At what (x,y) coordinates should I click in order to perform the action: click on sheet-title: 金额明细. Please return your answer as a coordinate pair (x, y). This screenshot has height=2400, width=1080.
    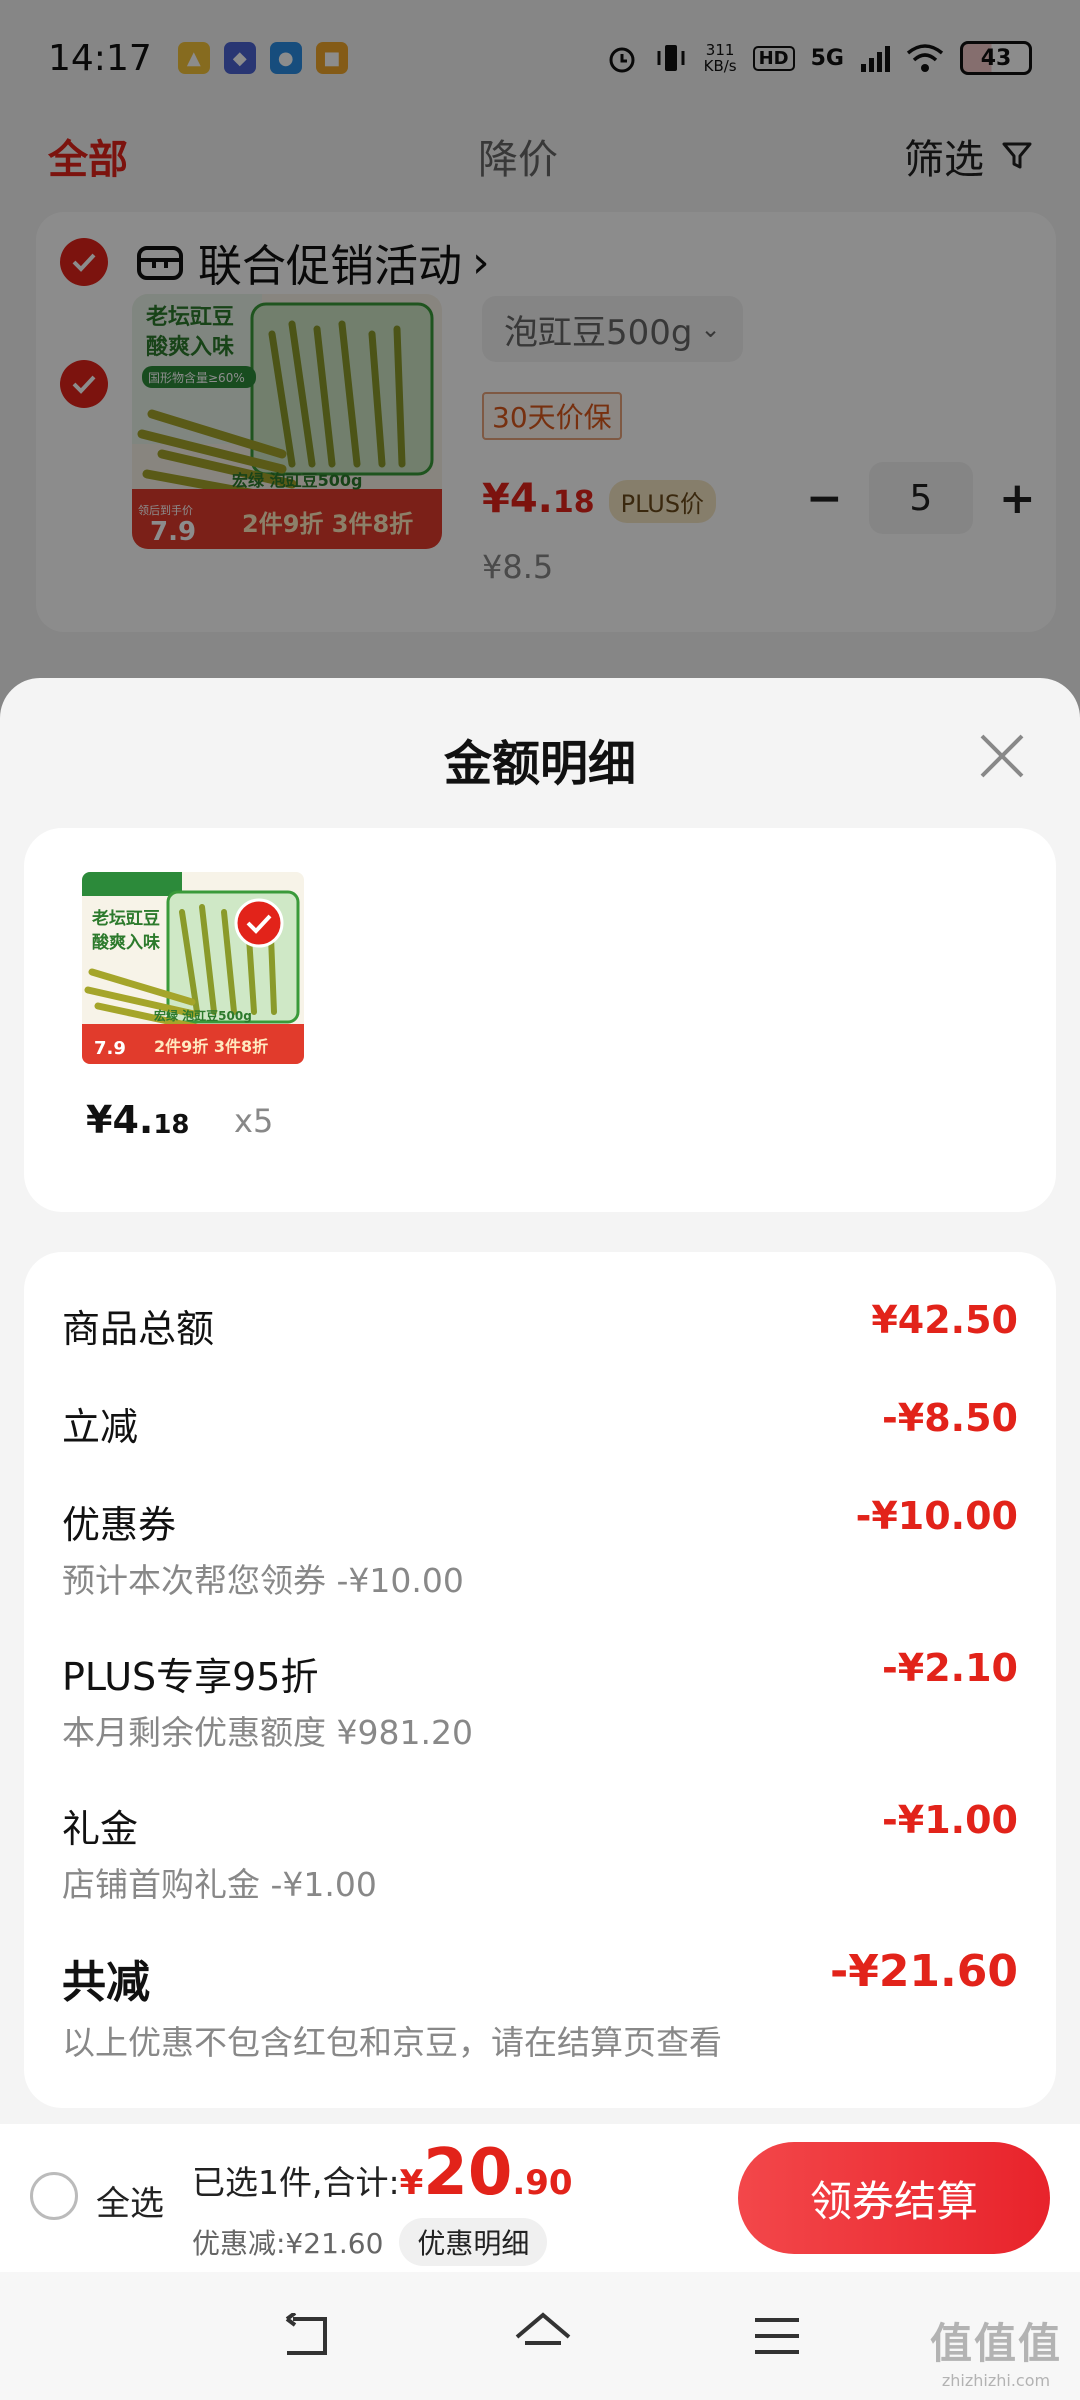
    Looking at the image, I should click on (539, 764).